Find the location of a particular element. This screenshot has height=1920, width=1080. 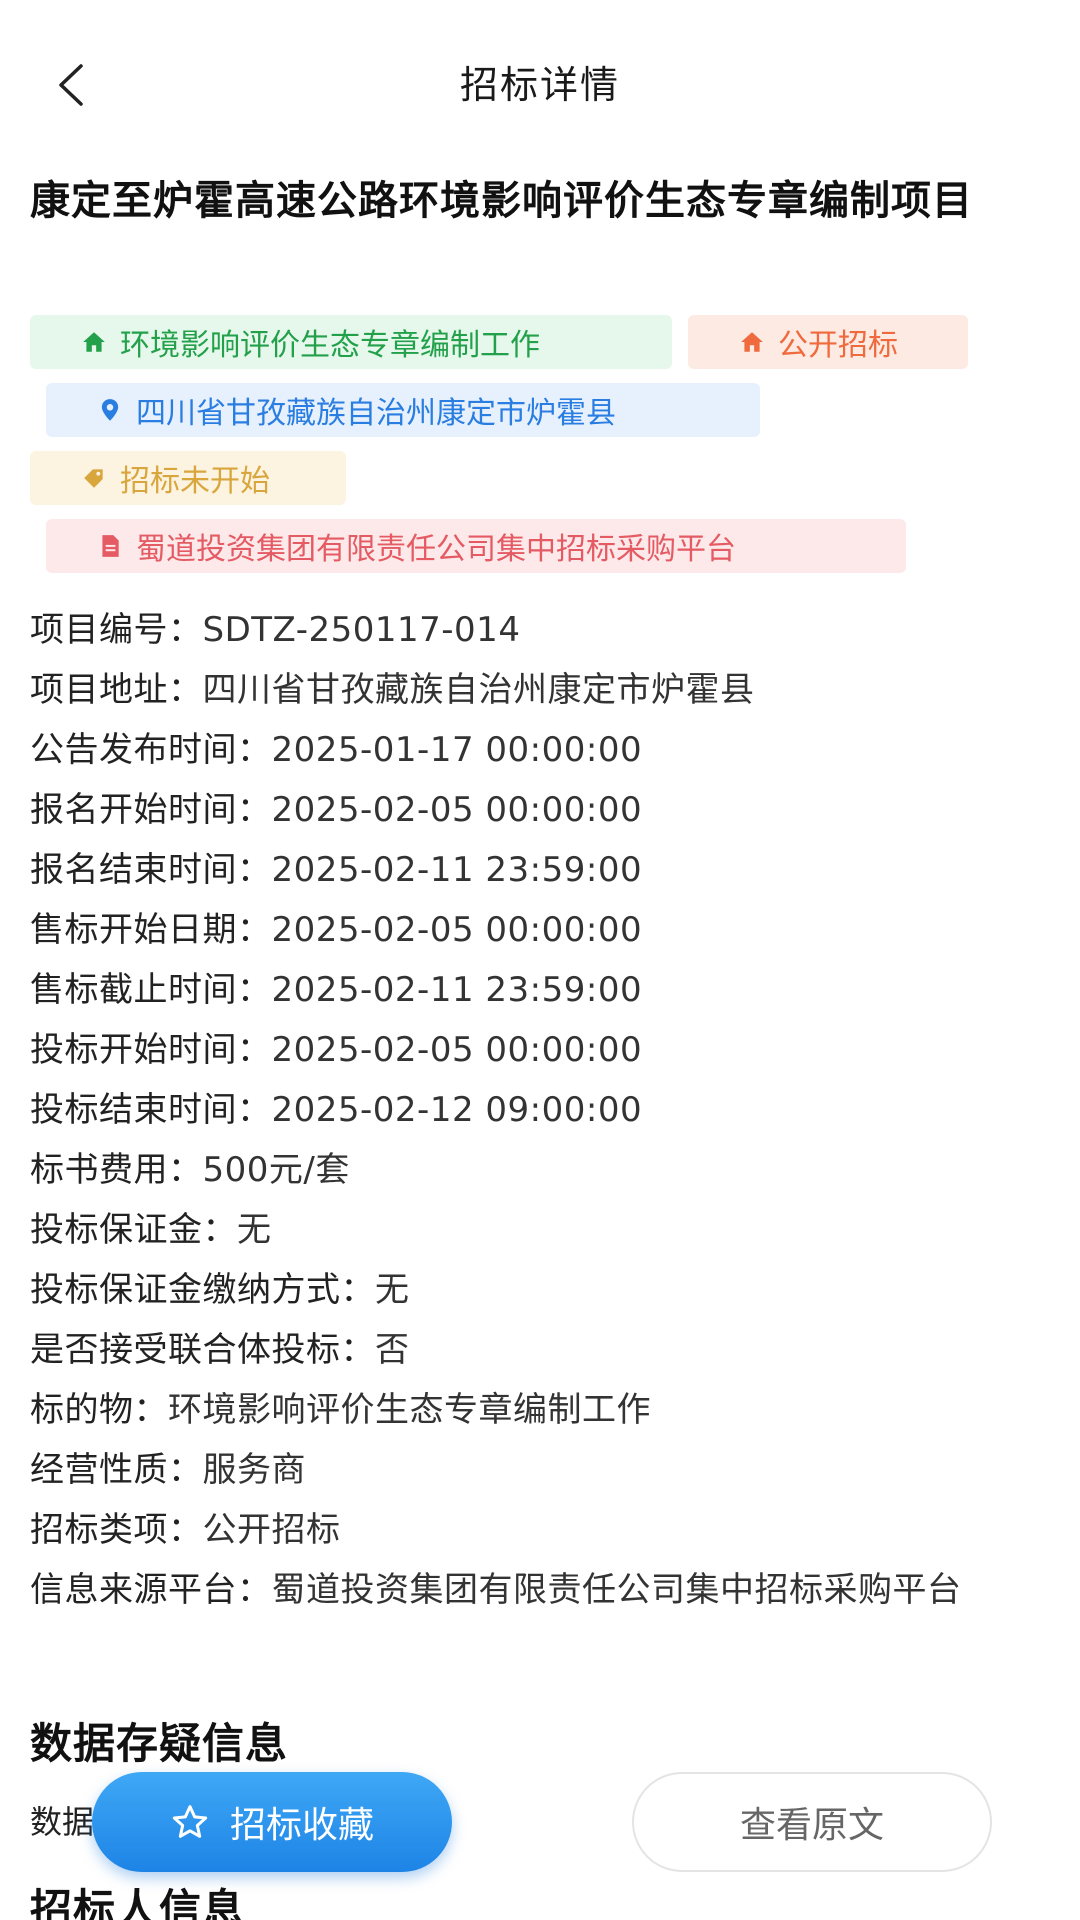

info-value: 否 is located at coordinates (392, 1350).